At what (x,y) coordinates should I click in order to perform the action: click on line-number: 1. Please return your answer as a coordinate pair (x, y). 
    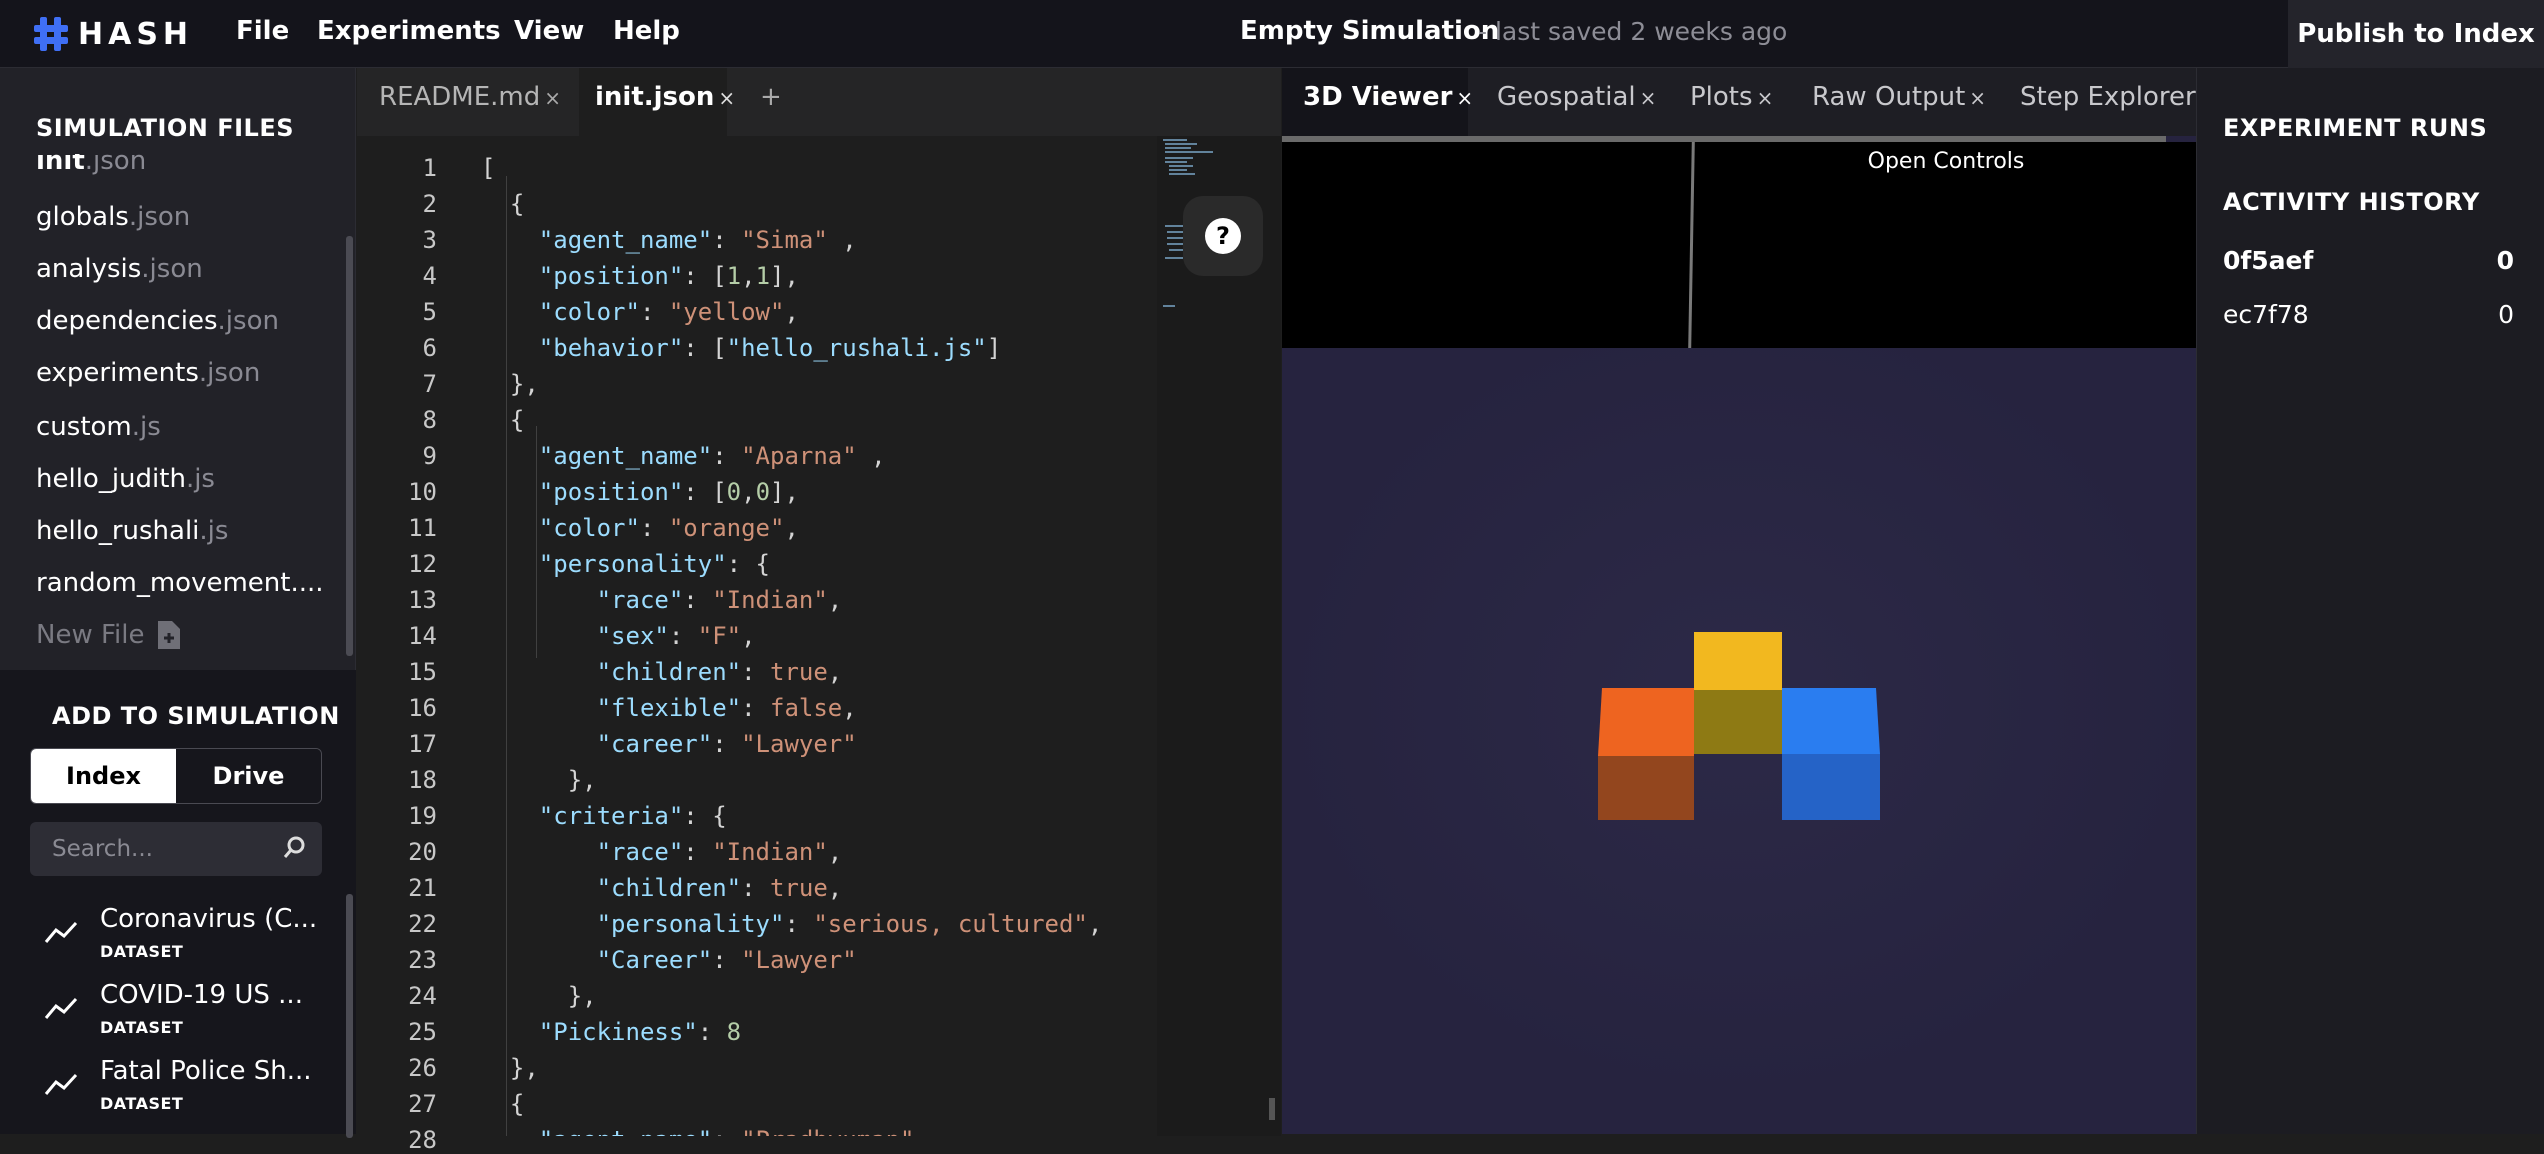
    Looking at the image, I should click on (429, 168).